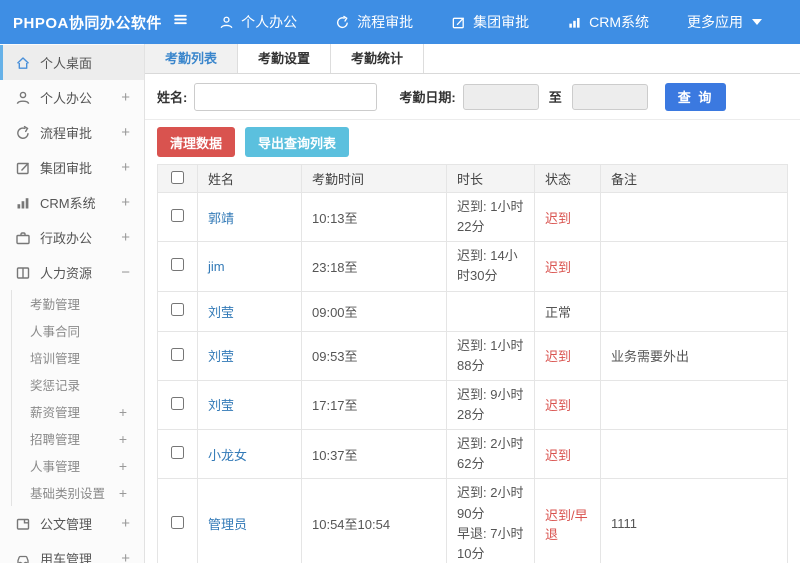 The image size is (800, 563). What do you see at coordinates (472, 178) in the screenshot?
I see `table-header-row: 姓名 考勤时间 时长 状态 备注` at bounding box center [472, 178].